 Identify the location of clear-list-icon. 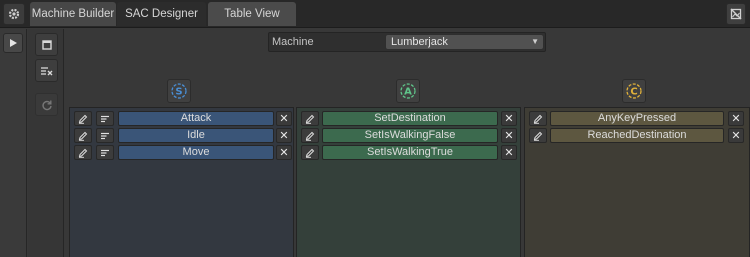
(46, 70).